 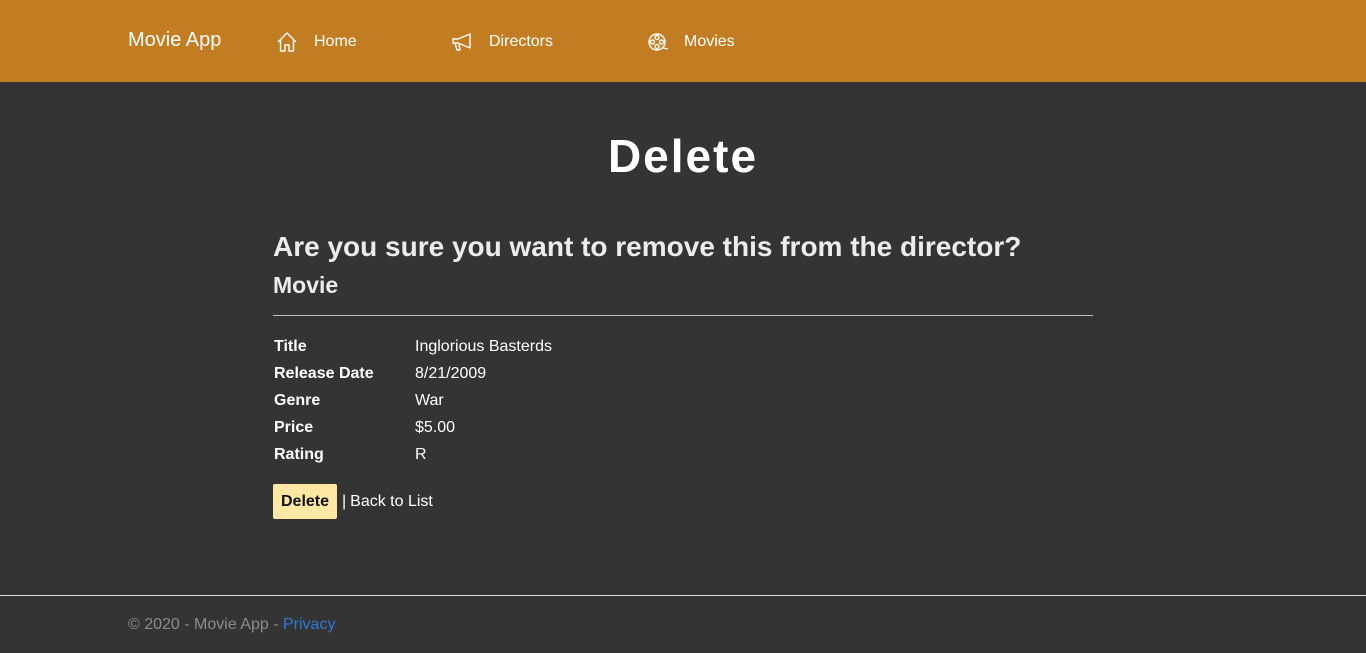 I want to click on detail-label: Price, so click(x=294, y=427).